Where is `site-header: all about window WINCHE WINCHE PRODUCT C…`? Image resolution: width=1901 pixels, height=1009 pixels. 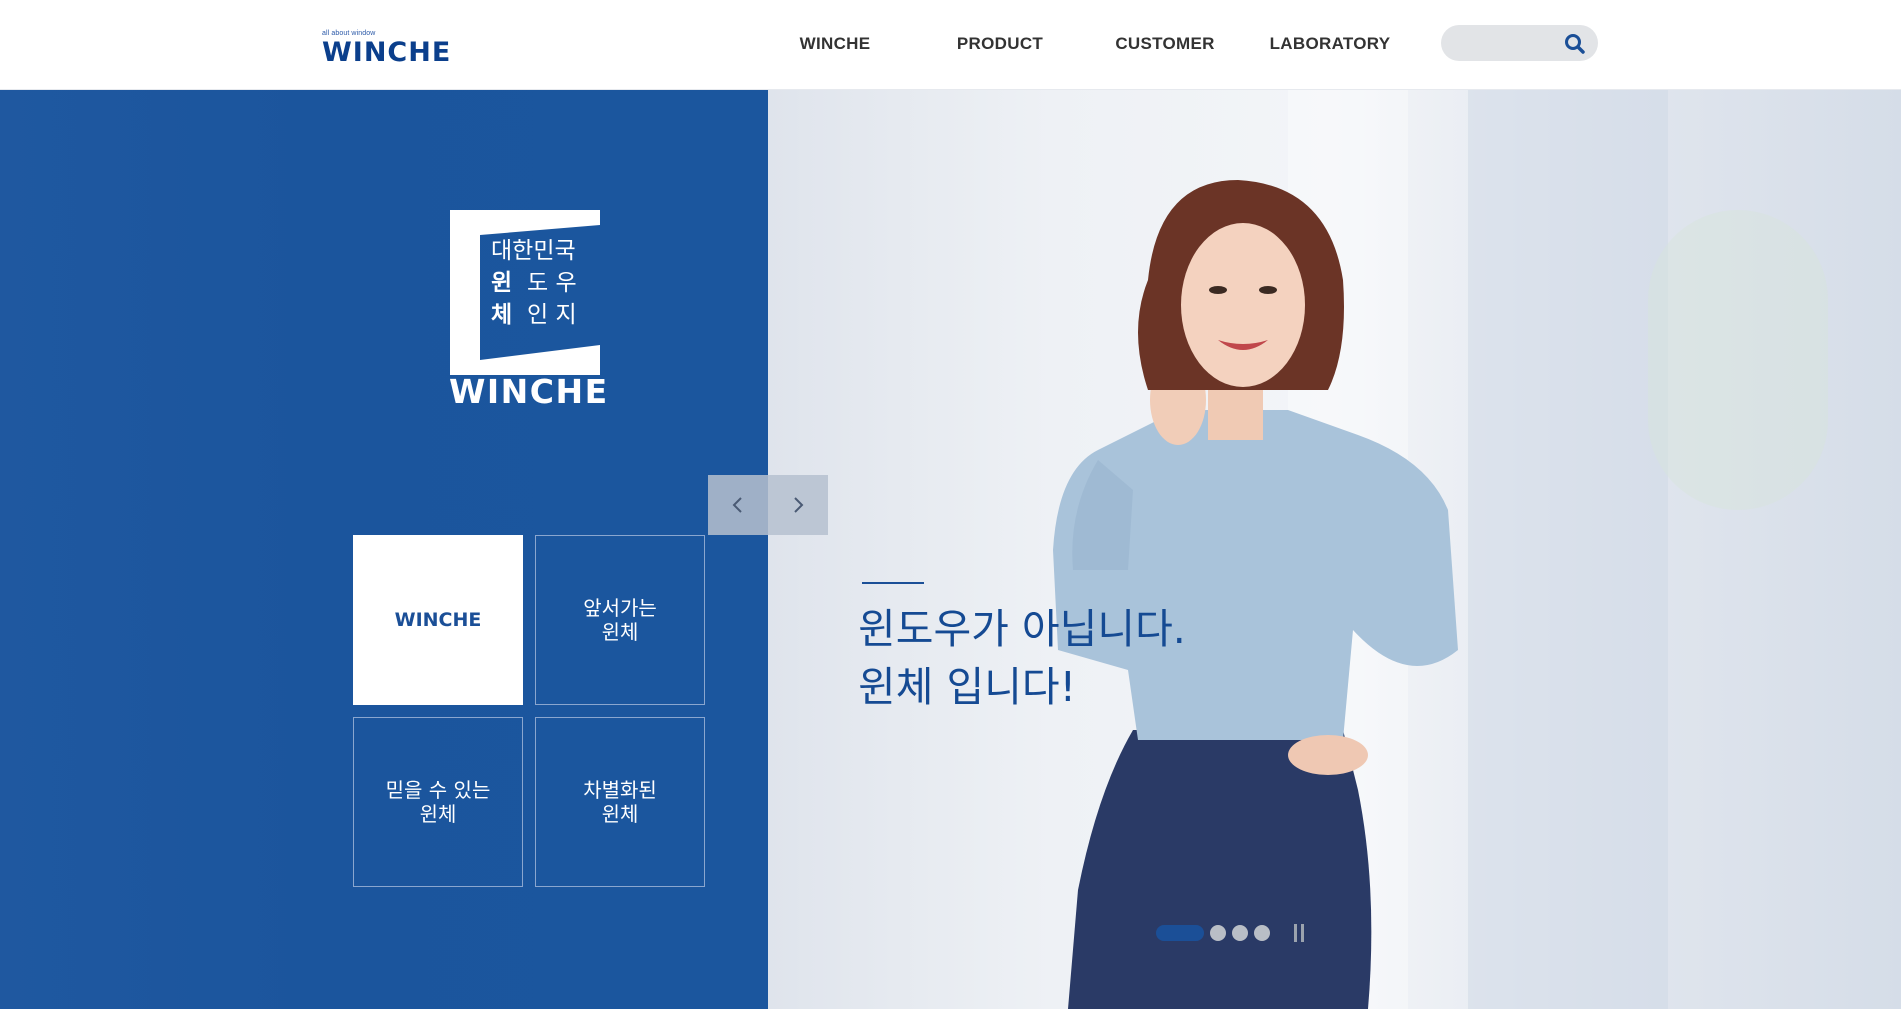
site-header: all about window WINCHE WINCHE PRODUCT C… is located at coordinates (950, 45).